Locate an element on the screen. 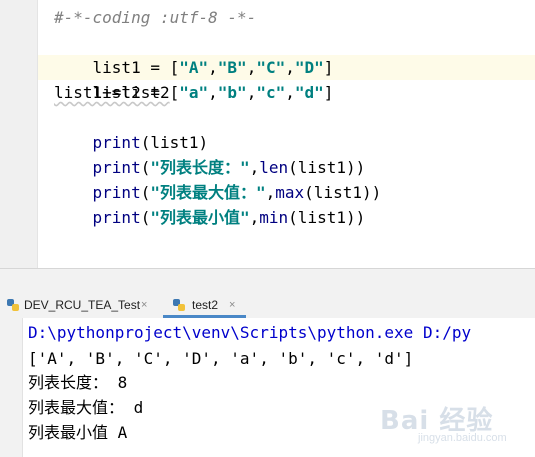  code-line-1: #-*-coding :utf-8 -*- is located at coordinates (155, 17).